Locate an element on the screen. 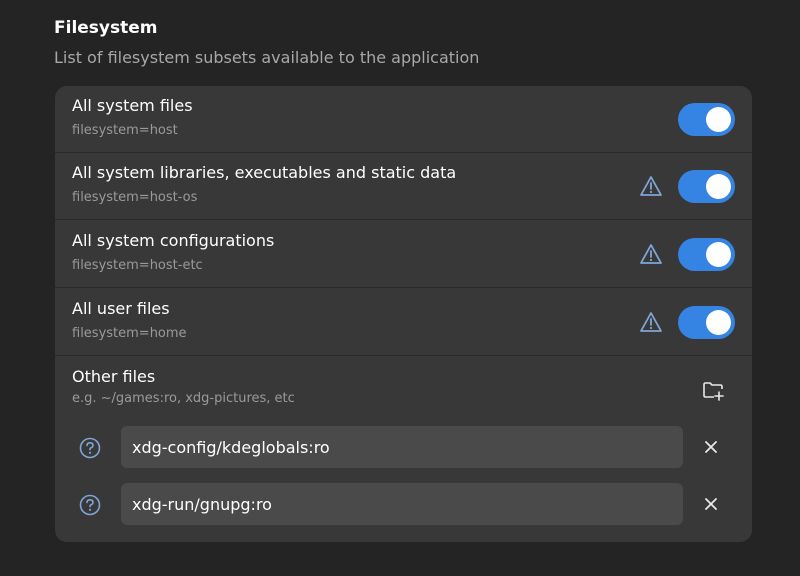  toggle-system-libraries is located at coordinates (706, 186).